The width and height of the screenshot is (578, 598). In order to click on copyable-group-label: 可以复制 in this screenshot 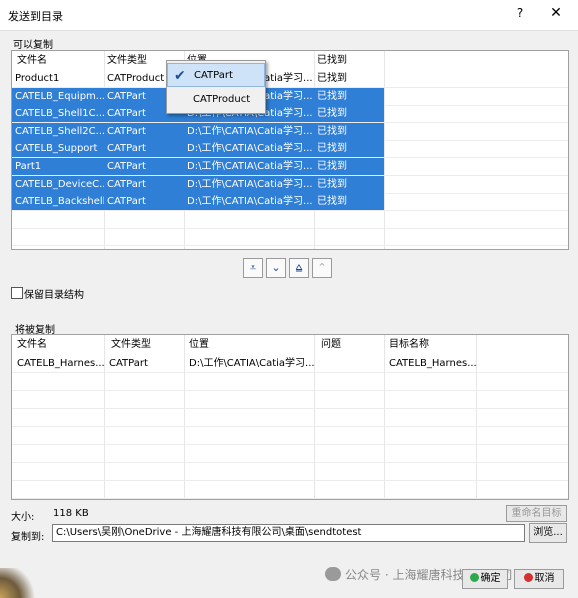, I will do `click(33, 45)`.